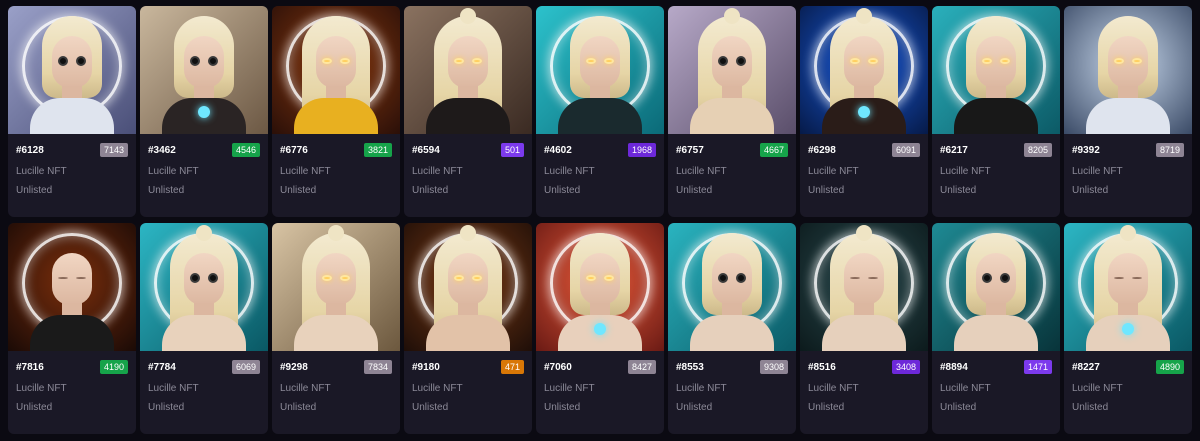 This screenshot has width=1200, height=441. I want to click on nft-card: #6128 7143 Lucille NFT Unlisted, so click(72, 111).